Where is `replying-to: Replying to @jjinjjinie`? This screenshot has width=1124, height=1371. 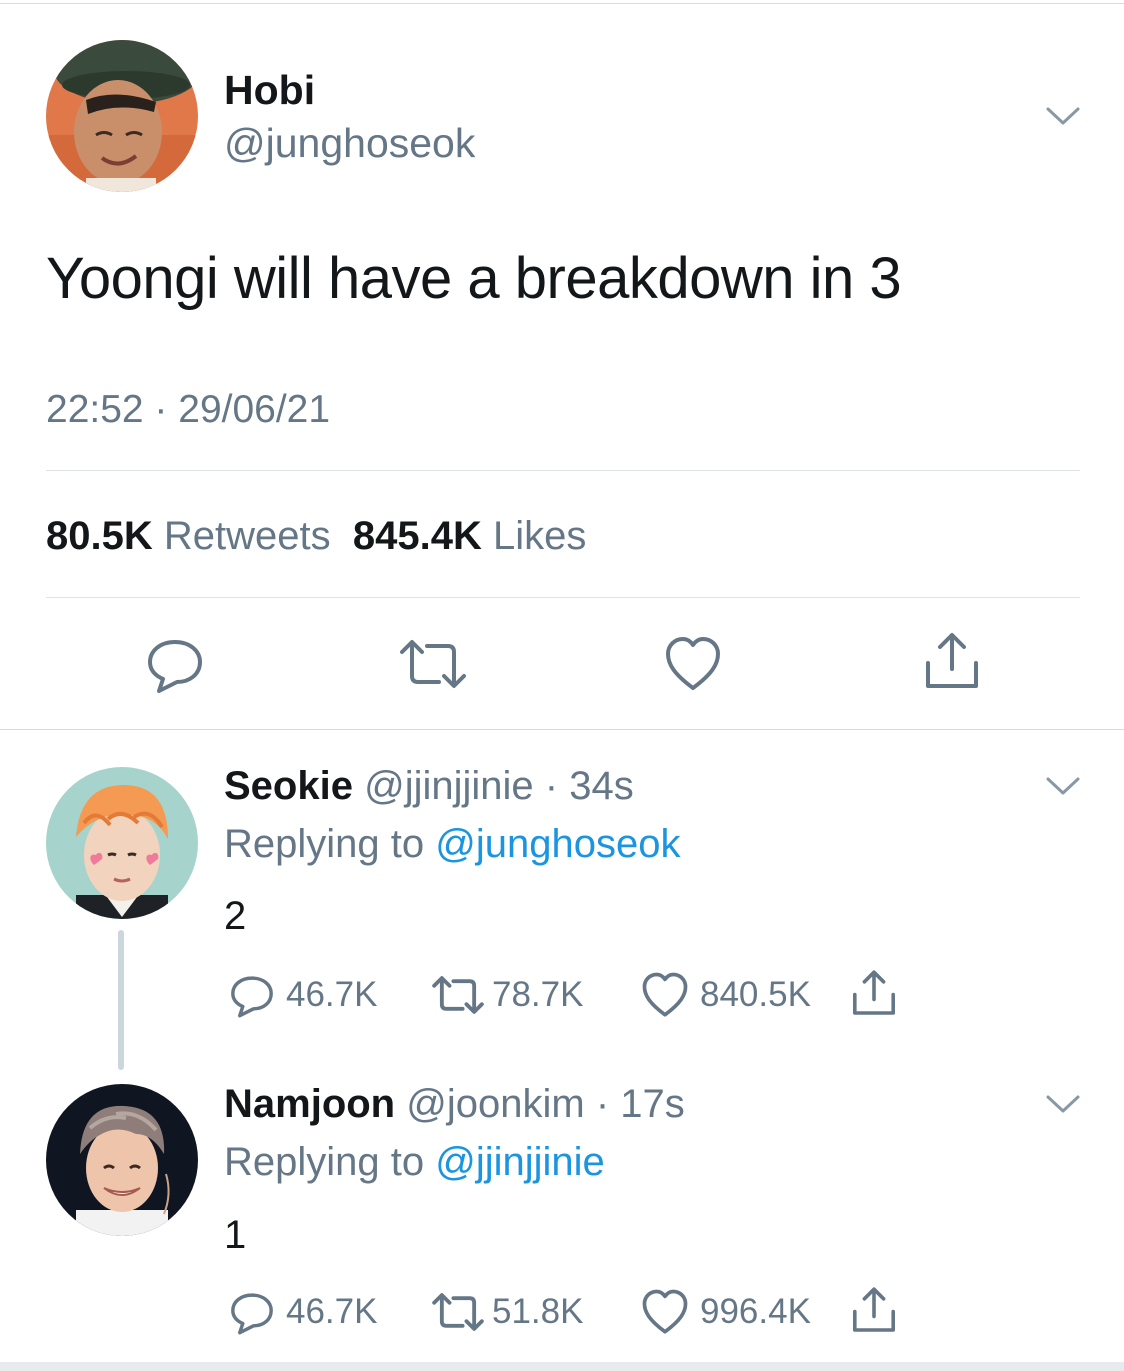
replying-to: Replying to @jjinjjinie is located at coordinates (414, 1162).